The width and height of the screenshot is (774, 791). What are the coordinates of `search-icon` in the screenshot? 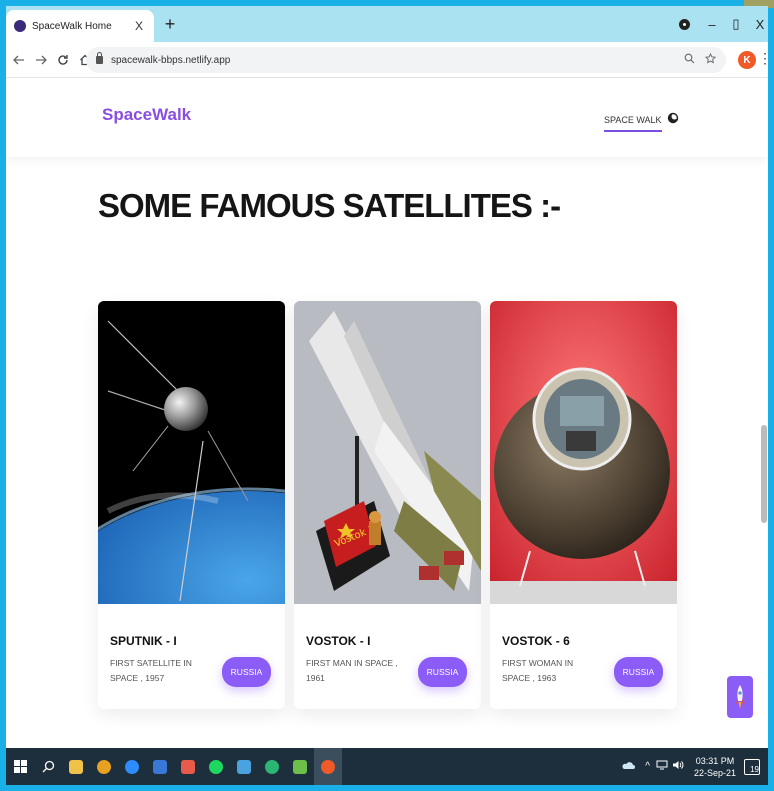 It's located at (48, 766).